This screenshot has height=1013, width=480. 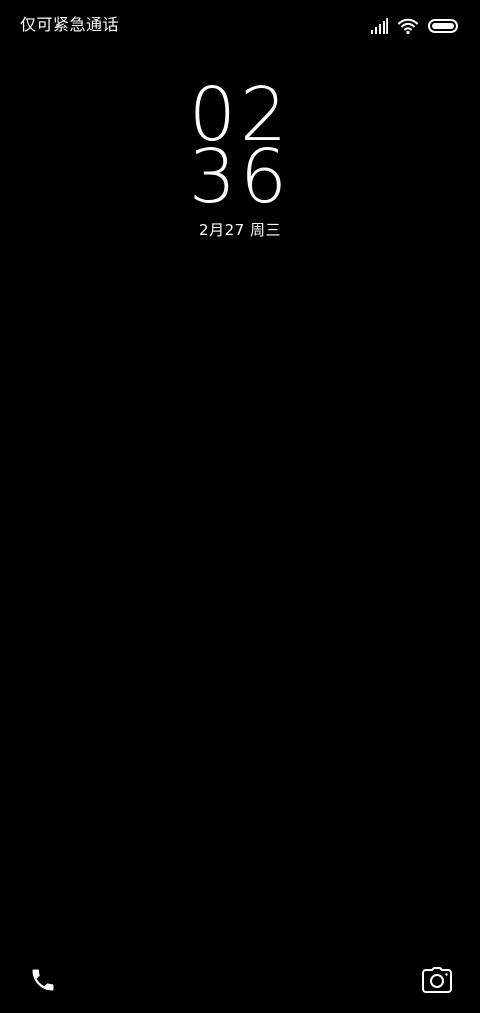 What do you see at coordinates (240, 26) in the screenshot?
I see `status-bar: 仅可紧急通话` at bounding box center [240, 26].